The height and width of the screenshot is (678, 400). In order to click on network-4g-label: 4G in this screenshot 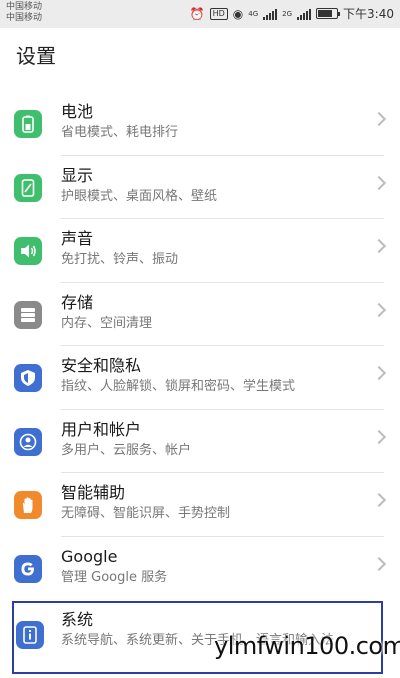, I will do `click(253, 13)`.